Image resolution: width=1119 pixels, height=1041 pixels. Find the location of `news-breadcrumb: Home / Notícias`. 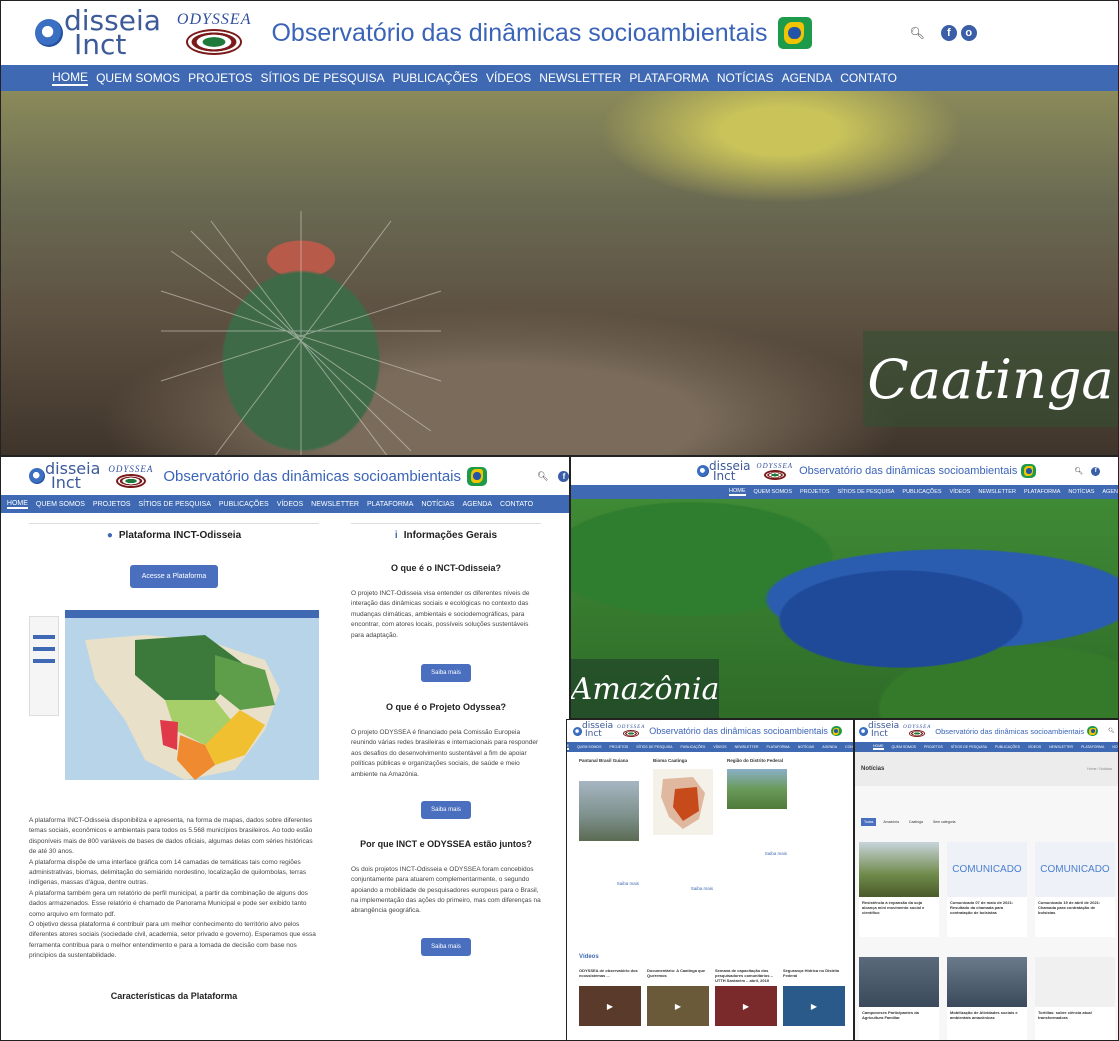

news-breadcrumb: Home / Notícias is located at coordinates (1099, 769).